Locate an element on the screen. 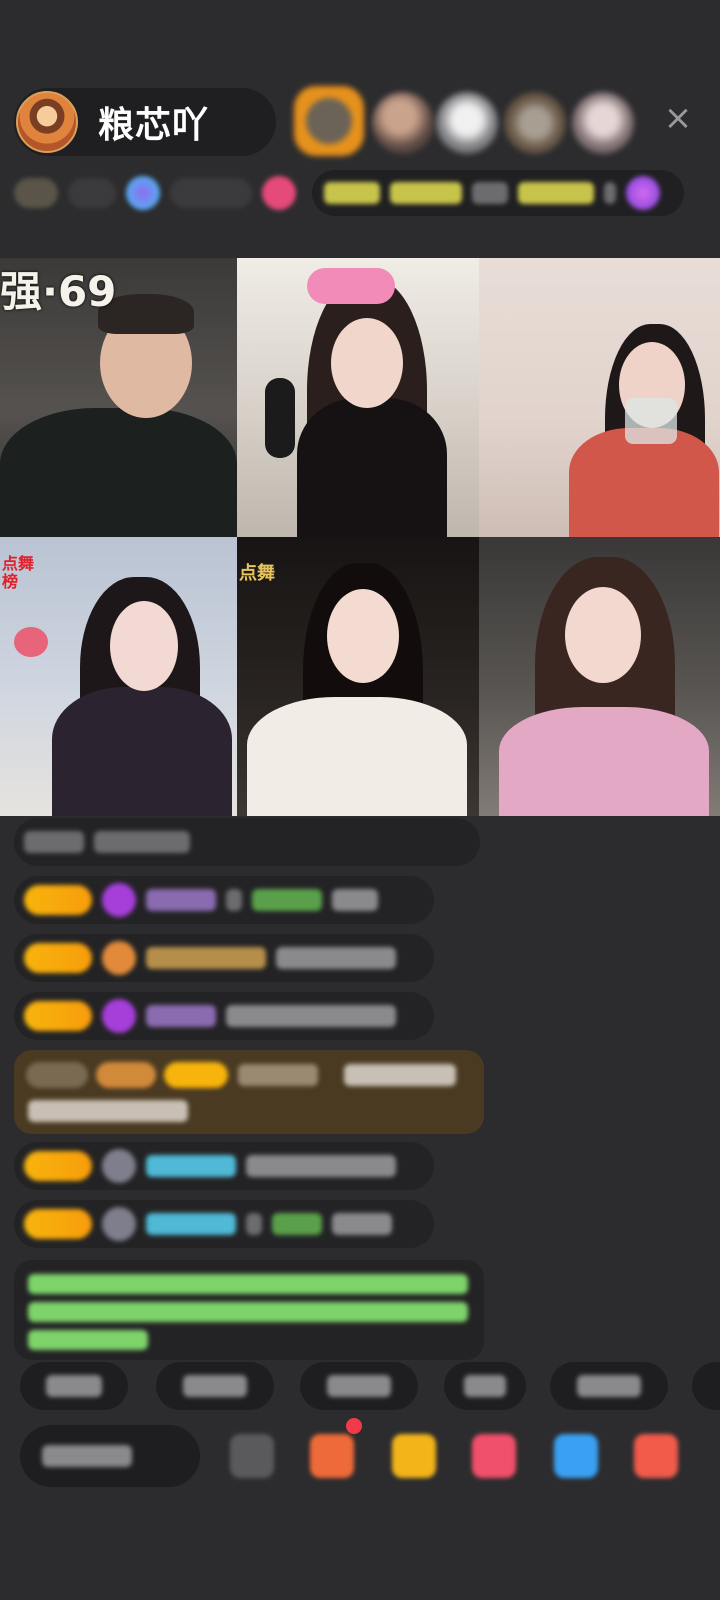 Image resolution: width=720 pixels, height=1600 pixels. system-notice is located at coordinates (249, 1310).